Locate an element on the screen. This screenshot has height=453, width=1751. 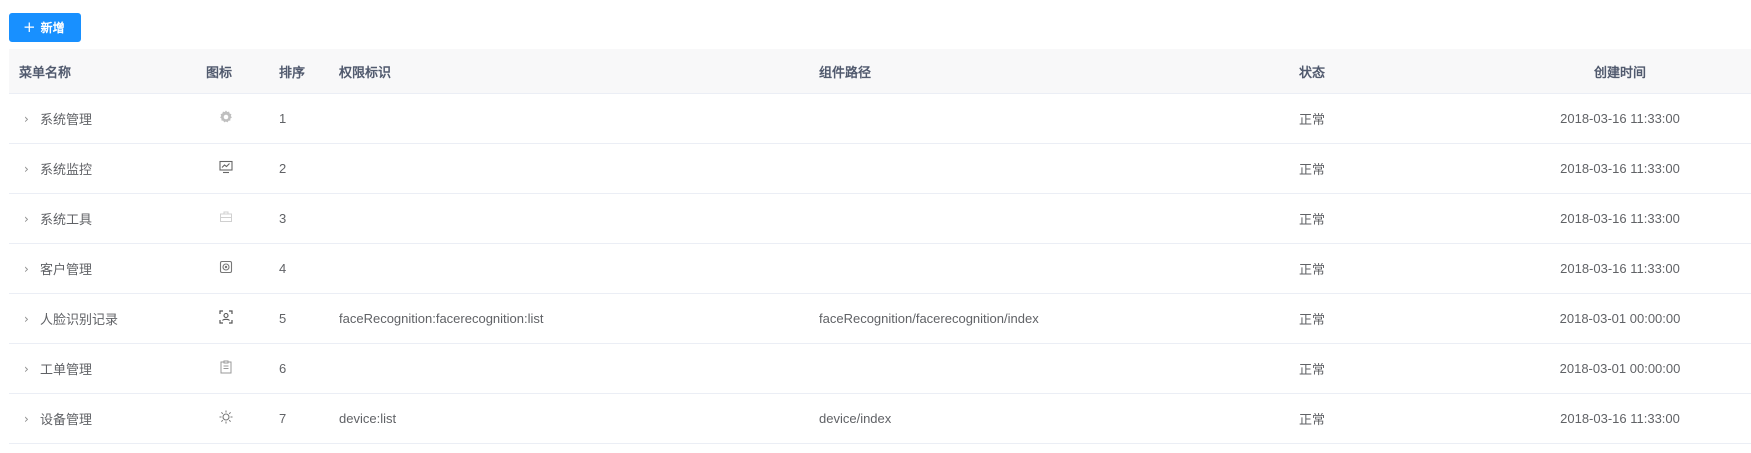
sort-cell: 4 is located at coordinates (283, 268).